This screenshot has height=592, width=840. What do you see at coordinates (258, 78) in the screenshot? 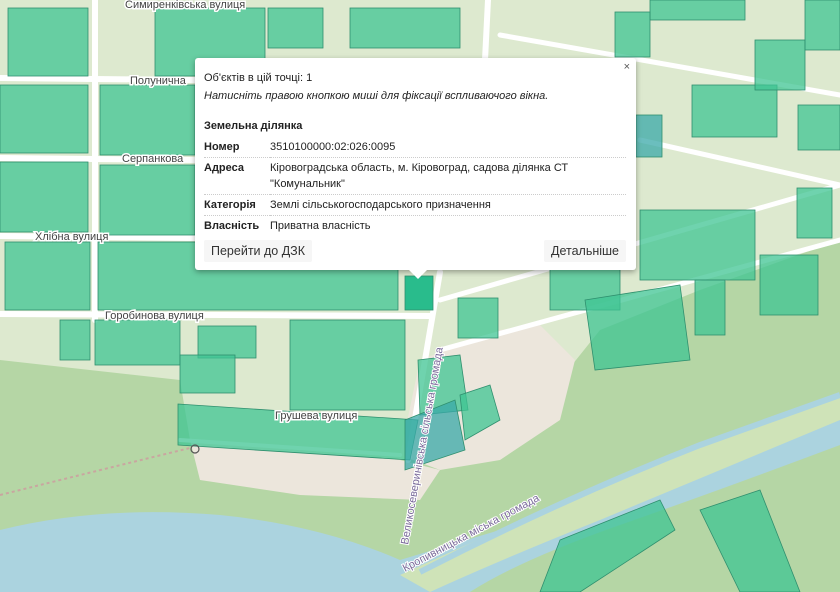
I see `objects-count: Об'єктів в цій точці: 1` at bounding box center [258, 78].